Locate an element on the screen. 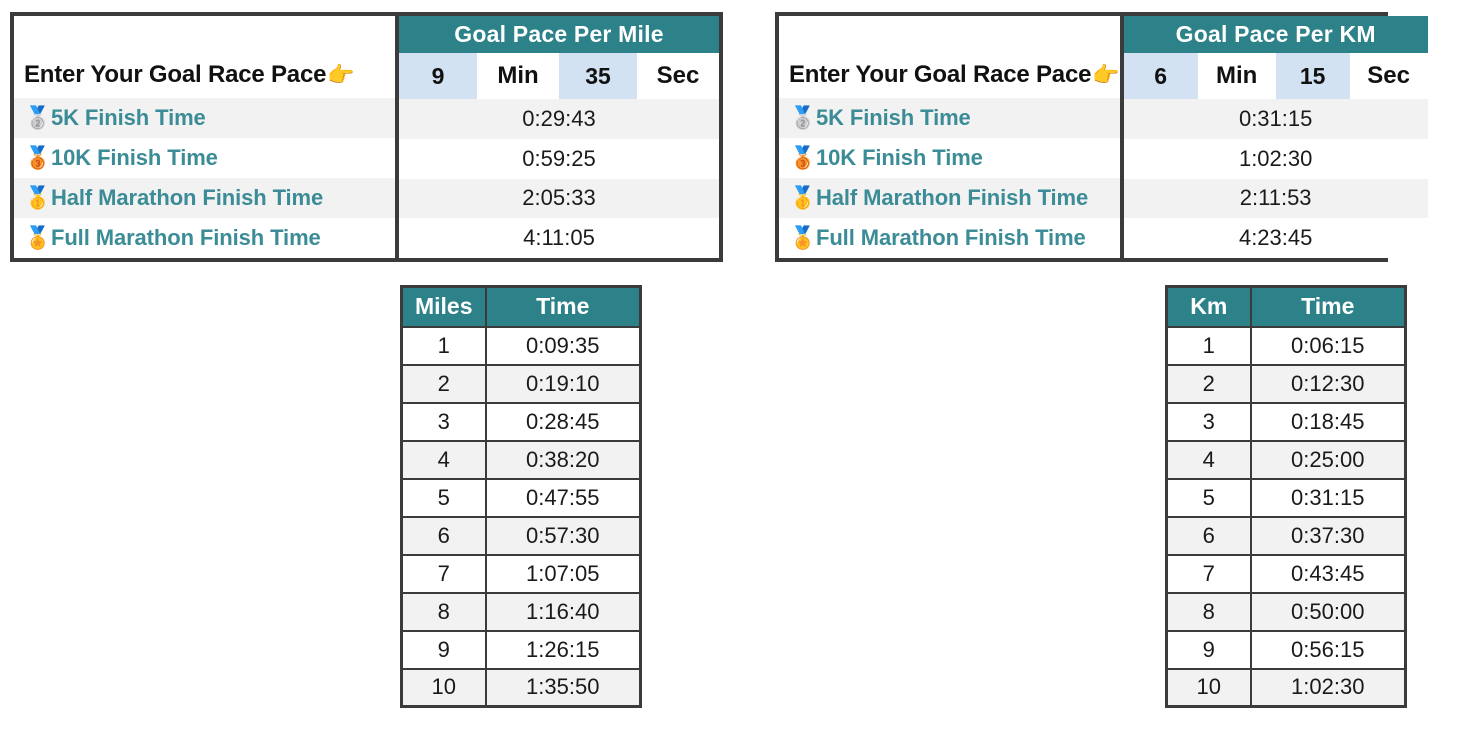 Image resolution: width=1470 pixels, height=736 pixels. finish-time-value-half-marathon-mile: 2:05:33 is located at coordinates (559, 198).